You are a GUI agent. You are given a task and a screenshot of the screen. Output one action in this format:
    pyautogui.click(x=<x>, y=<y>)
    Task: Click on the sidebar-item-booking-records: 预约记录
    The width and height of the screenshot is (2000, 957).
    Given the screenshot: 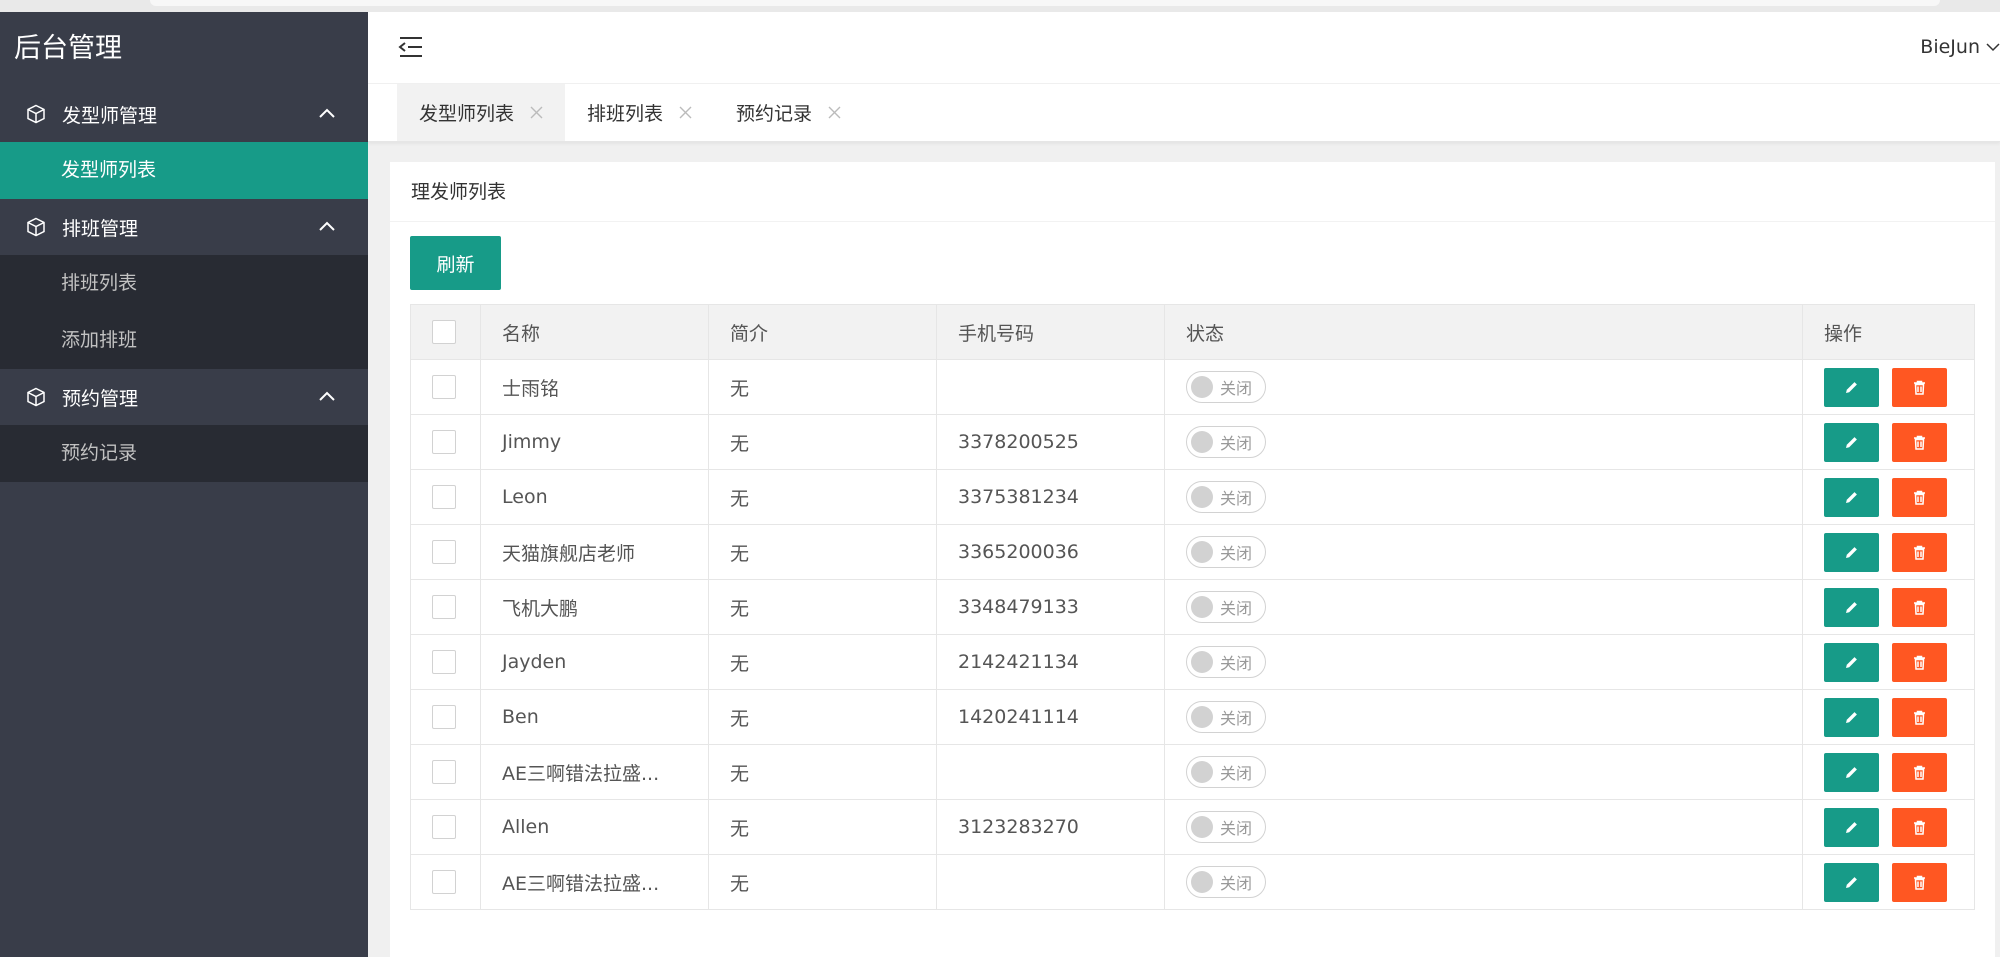 What is the action you would take?
    pyautogui.click(x=184, y=453)
    